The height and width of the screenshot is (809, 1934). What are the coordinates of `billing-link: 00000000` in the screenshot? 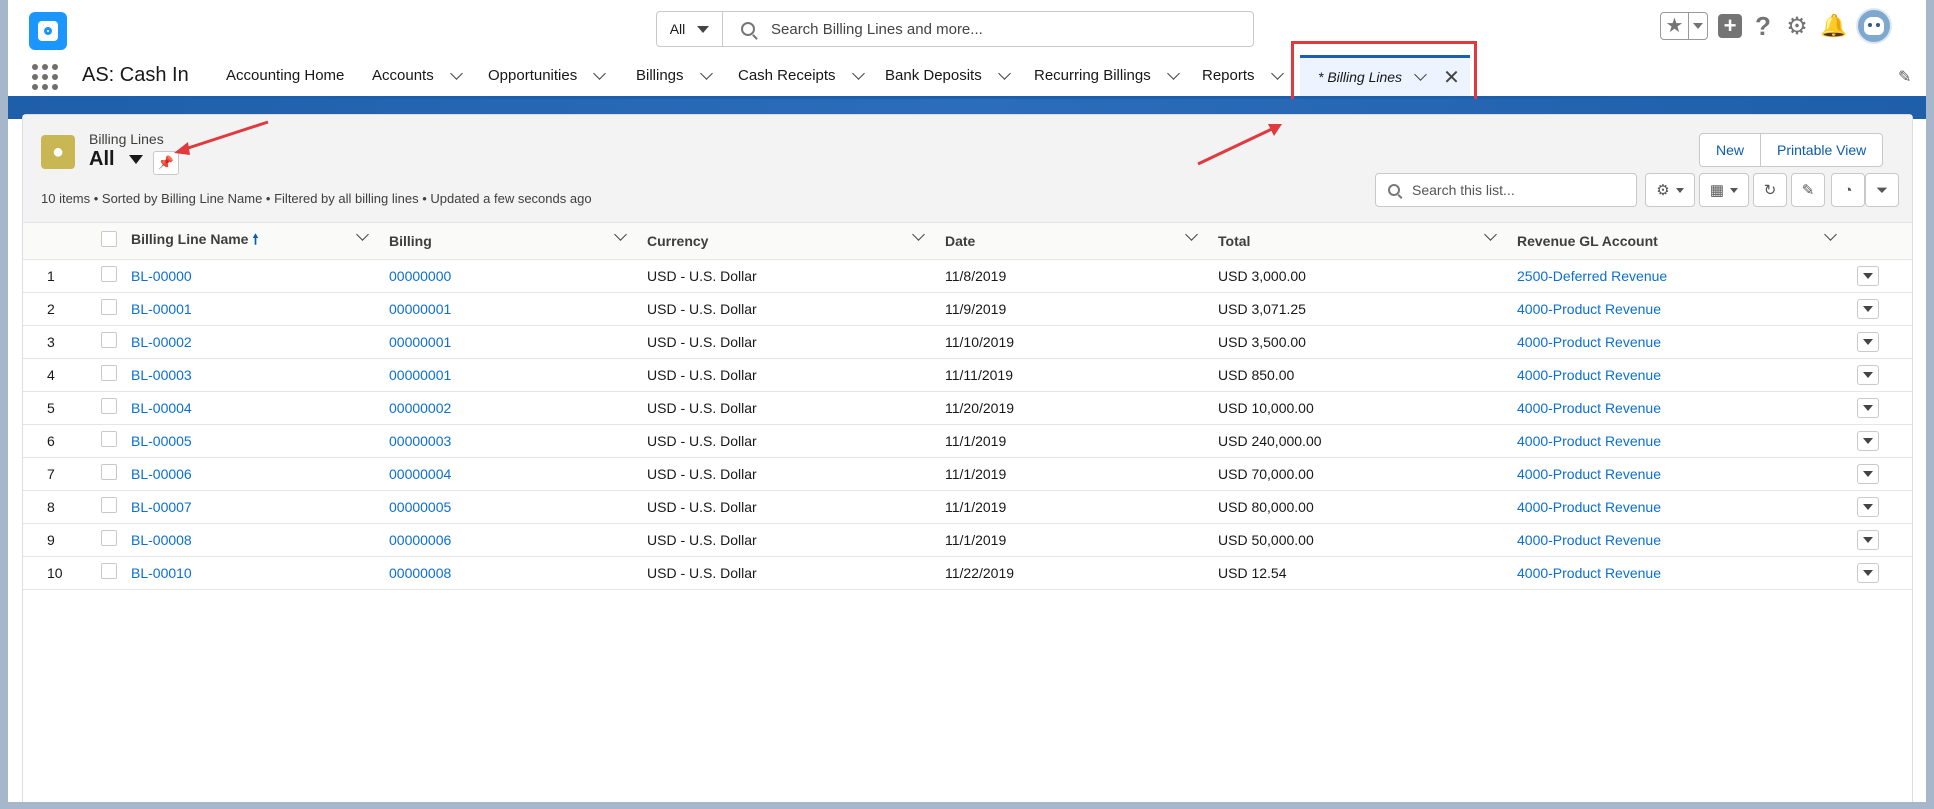 It's located at (420, 276).